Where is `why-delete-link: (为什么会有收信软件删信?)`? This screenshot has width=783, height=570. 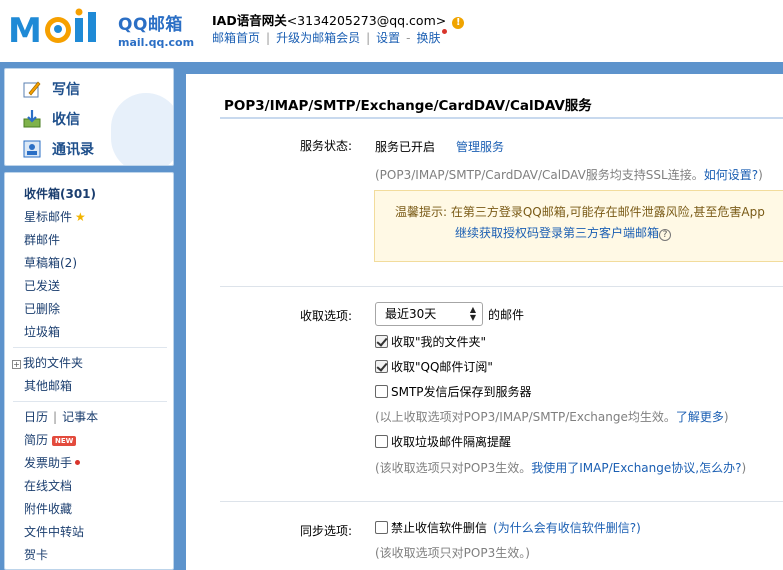
why-delete-link: (为什么会有收信软件删信?) is located at coordinates (567, 527).